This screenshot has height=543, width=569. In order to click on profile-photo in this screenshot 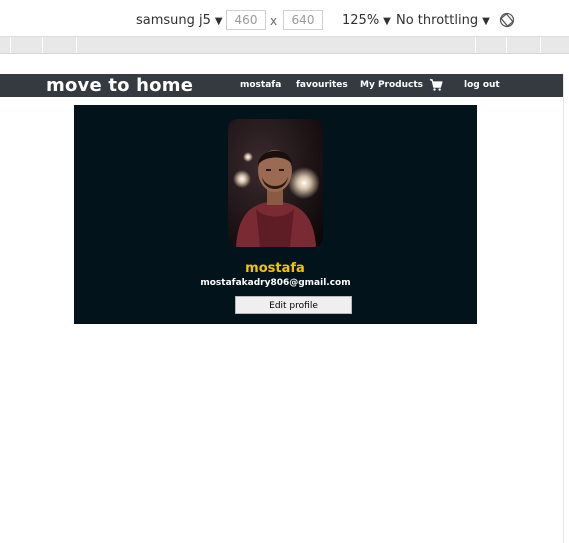, I will do `click(275, 183)`.